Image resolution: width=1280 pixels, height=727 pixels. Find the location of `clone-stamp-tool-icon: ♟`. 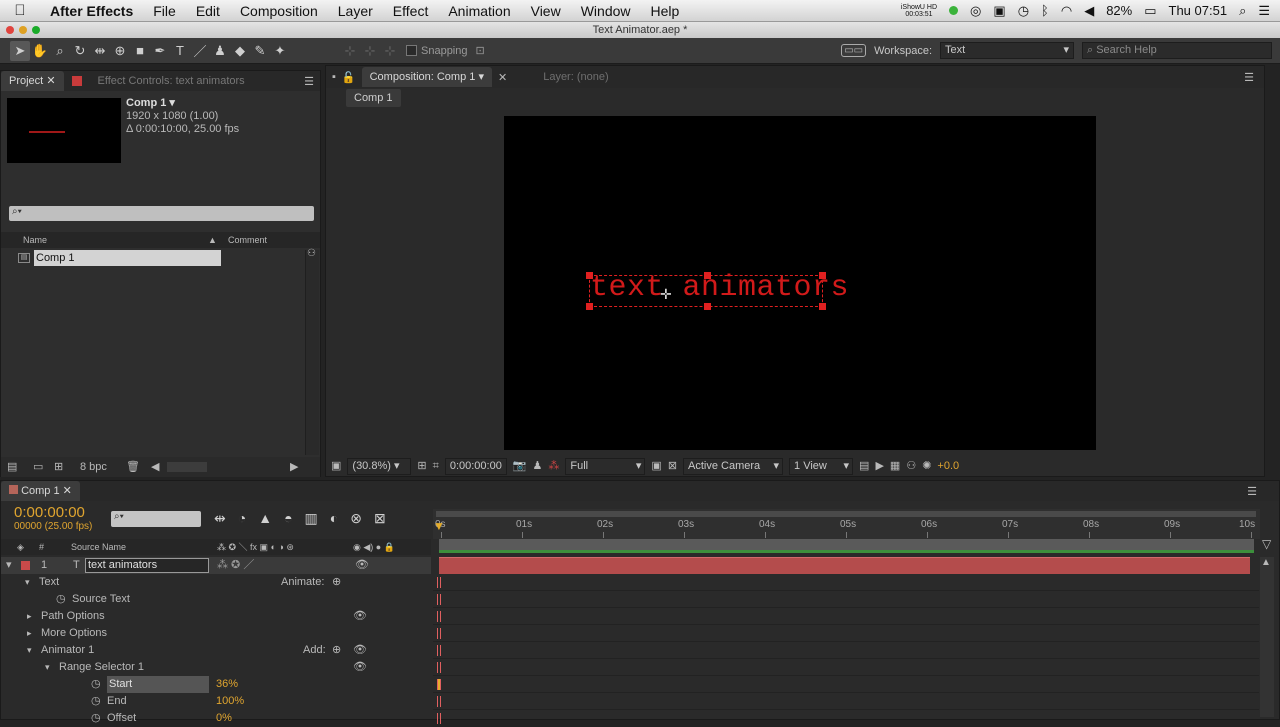

clone-stamp-tool-icon: ♟ is located at coordinates (220, 51).